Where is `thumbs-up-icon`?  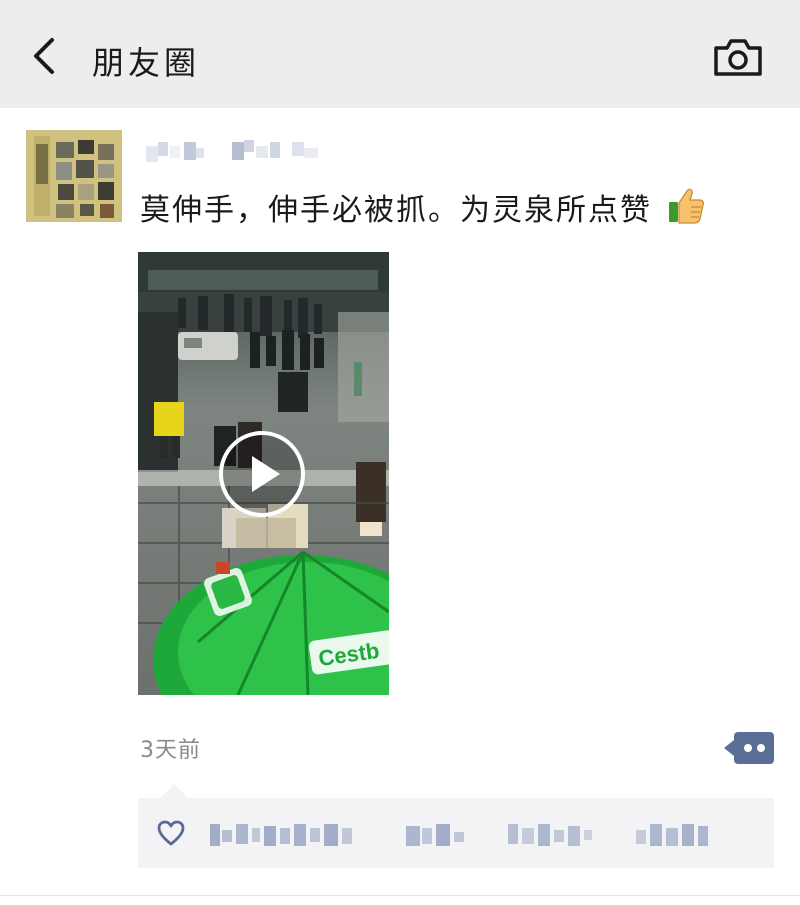 thumbs-up-icon is located at coordinates (686, 206).